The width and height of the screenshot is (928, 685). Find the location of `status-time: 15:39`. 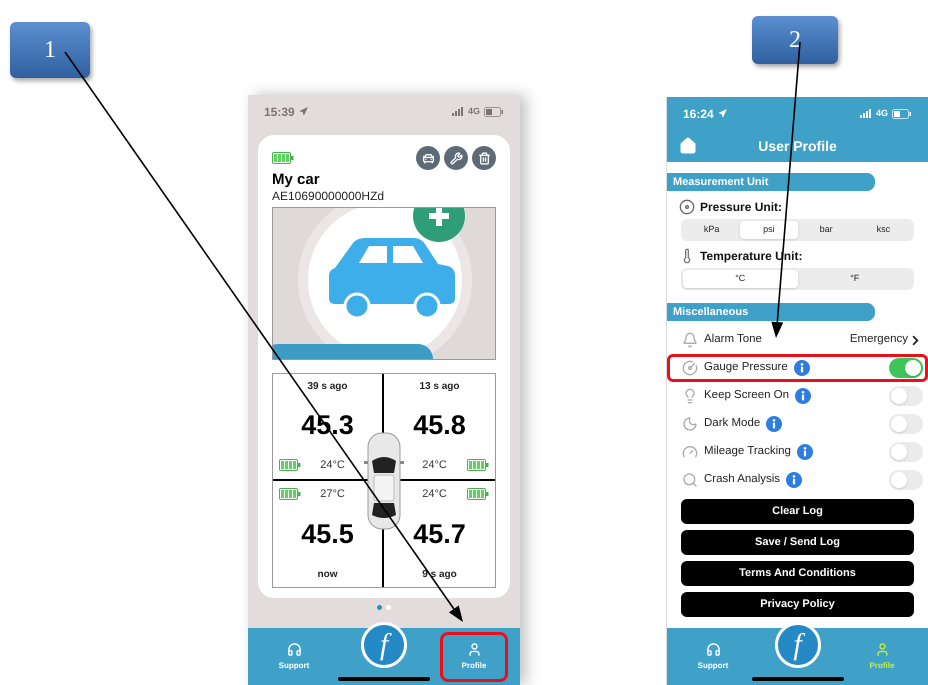

status-time: 15:39 is located at coordinates (279, 112).